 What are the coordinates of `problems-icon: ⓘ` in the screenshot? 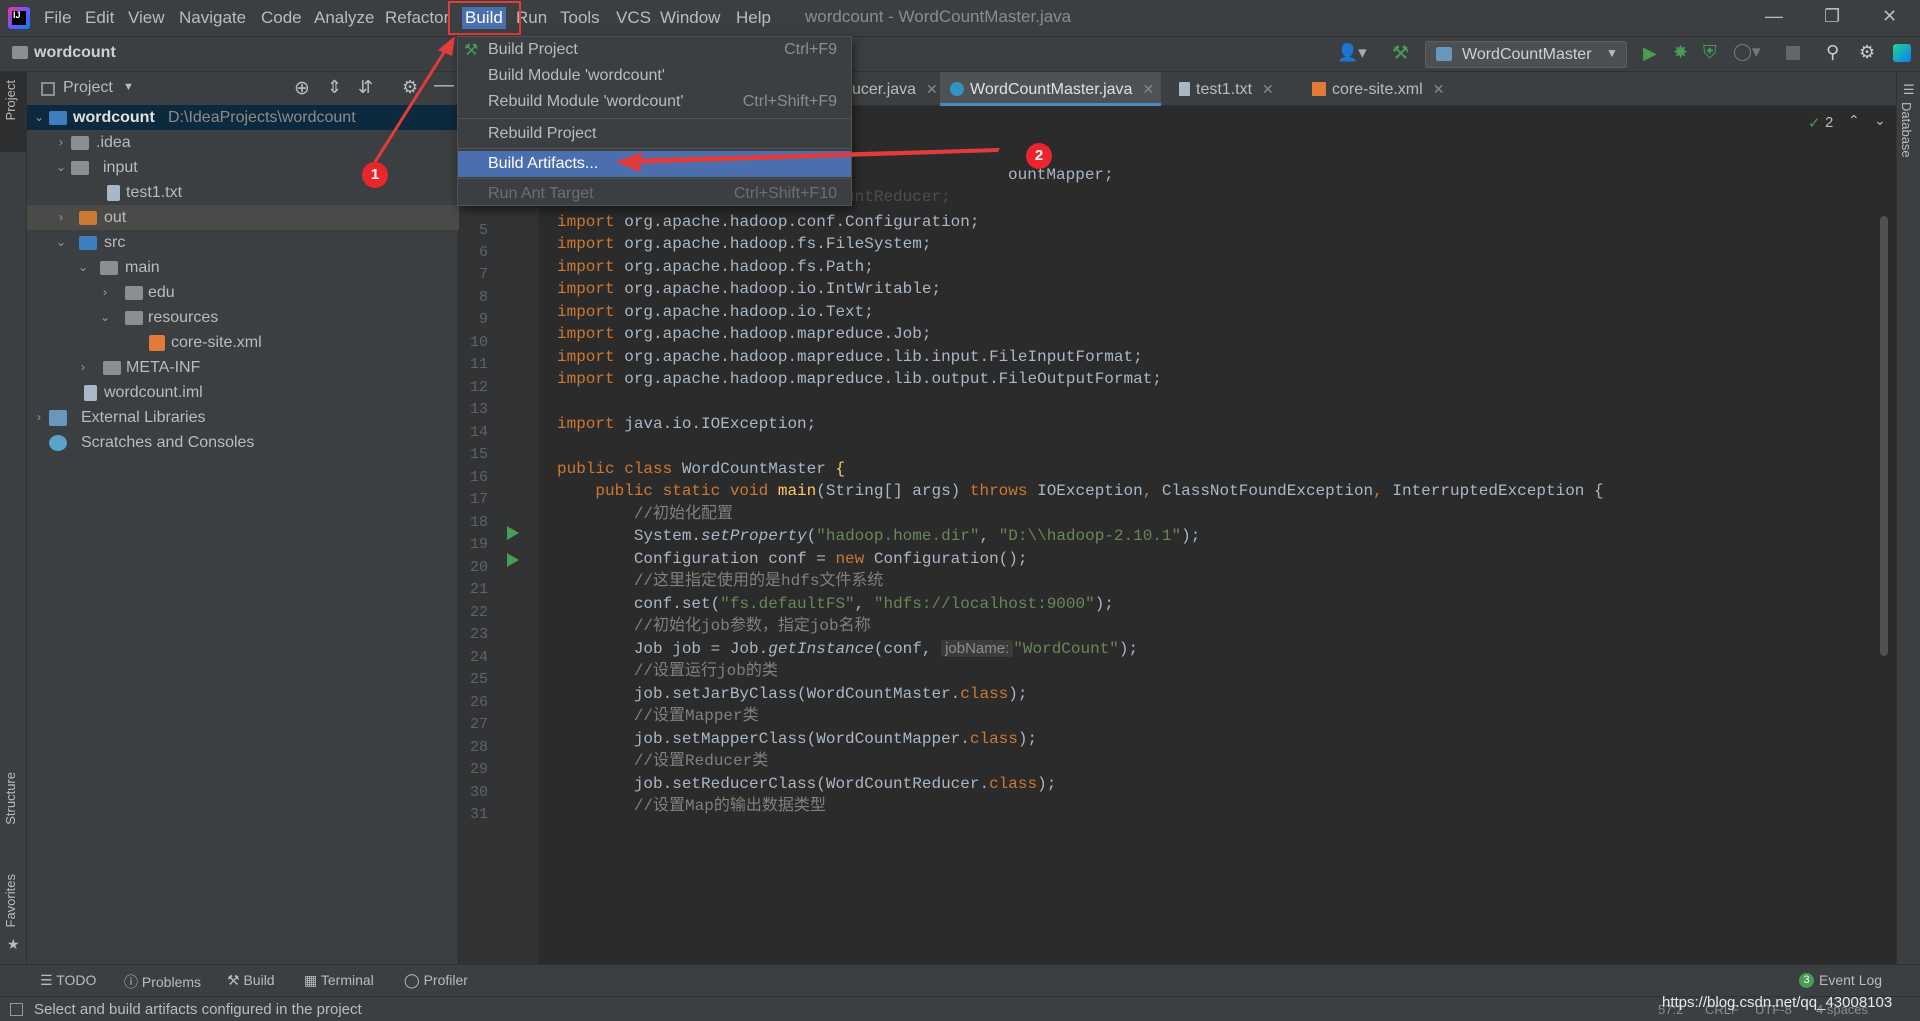 It's located at (133, 982).